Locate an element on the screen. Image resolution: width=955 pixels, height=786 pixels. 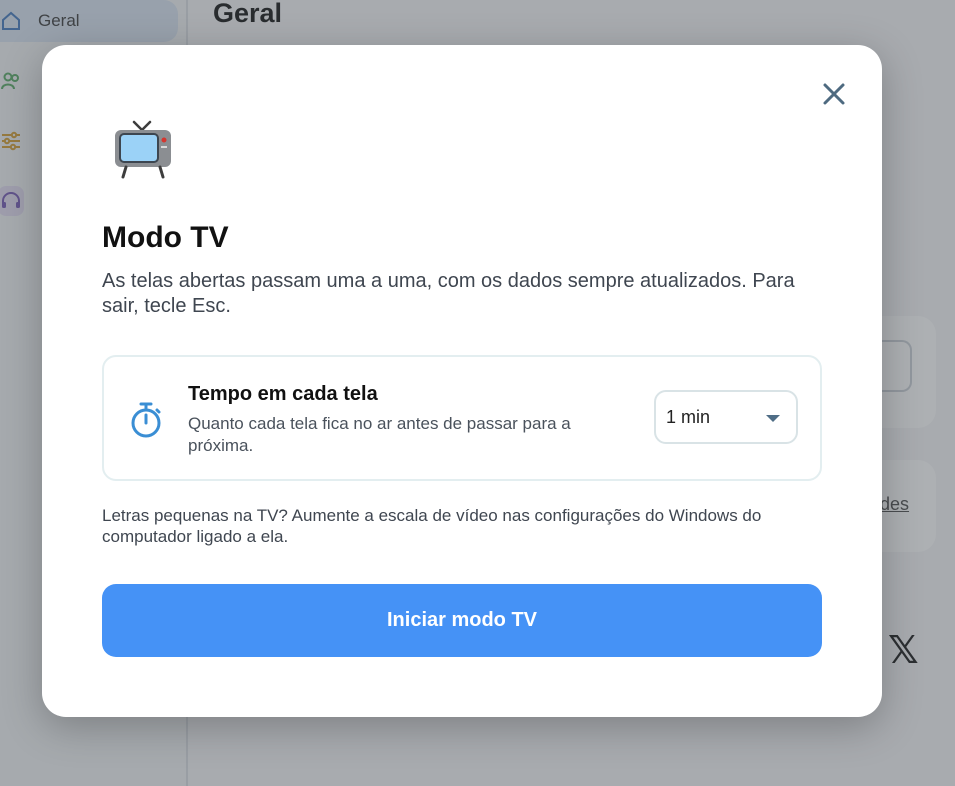
dialog-title: Modo TV is located at coordinates (165, 237).